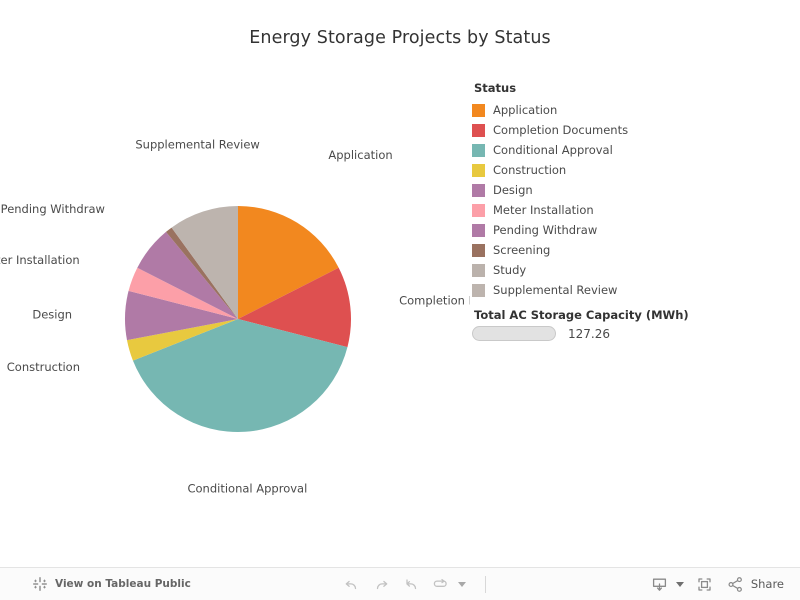 Image resolution: width=800 pixels, height=600 pixels. Describe the element at coordinates (530, 170) in the screenshot. I see `legend-item-label: Construction` at that location.